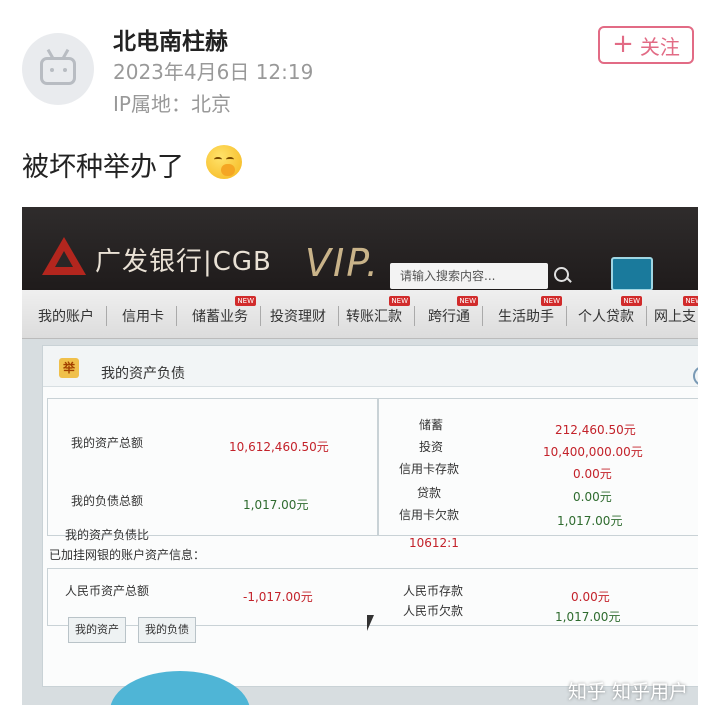 The height and width of the screenshot is (717, 720). I want to click on bank-logo-icon, so click(64, 256).